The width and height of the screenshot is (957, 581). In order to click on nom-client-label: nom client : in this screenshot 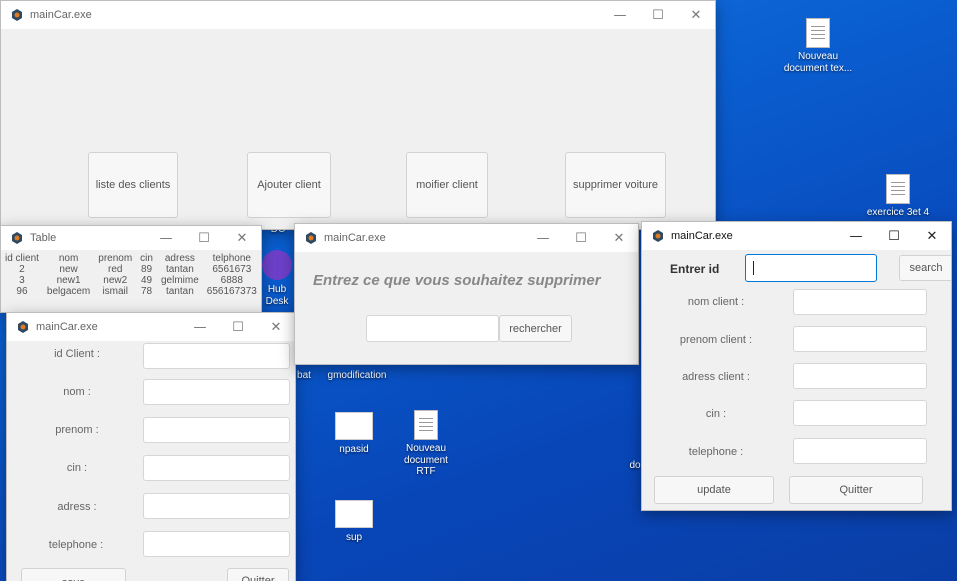, I will do `click(716, 302)`.